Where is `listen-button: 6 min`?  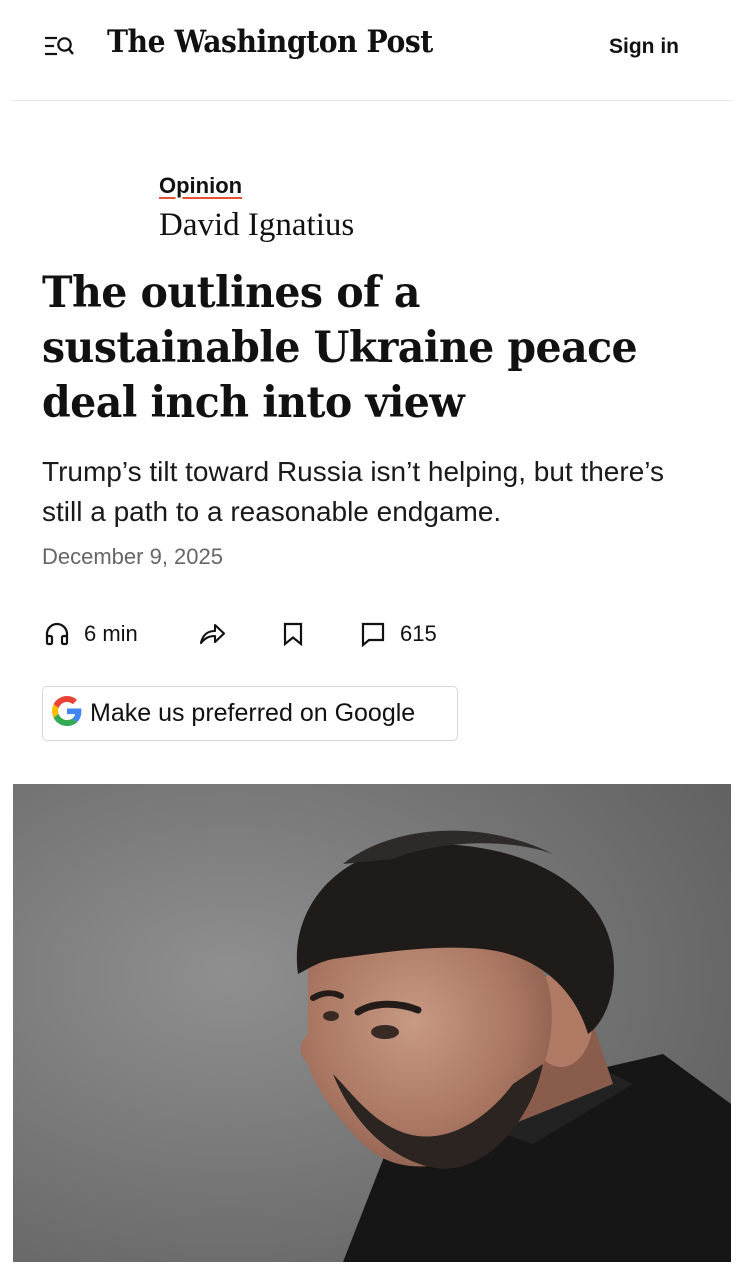
listen-button: 6 min is located at coordinates (91, 634).